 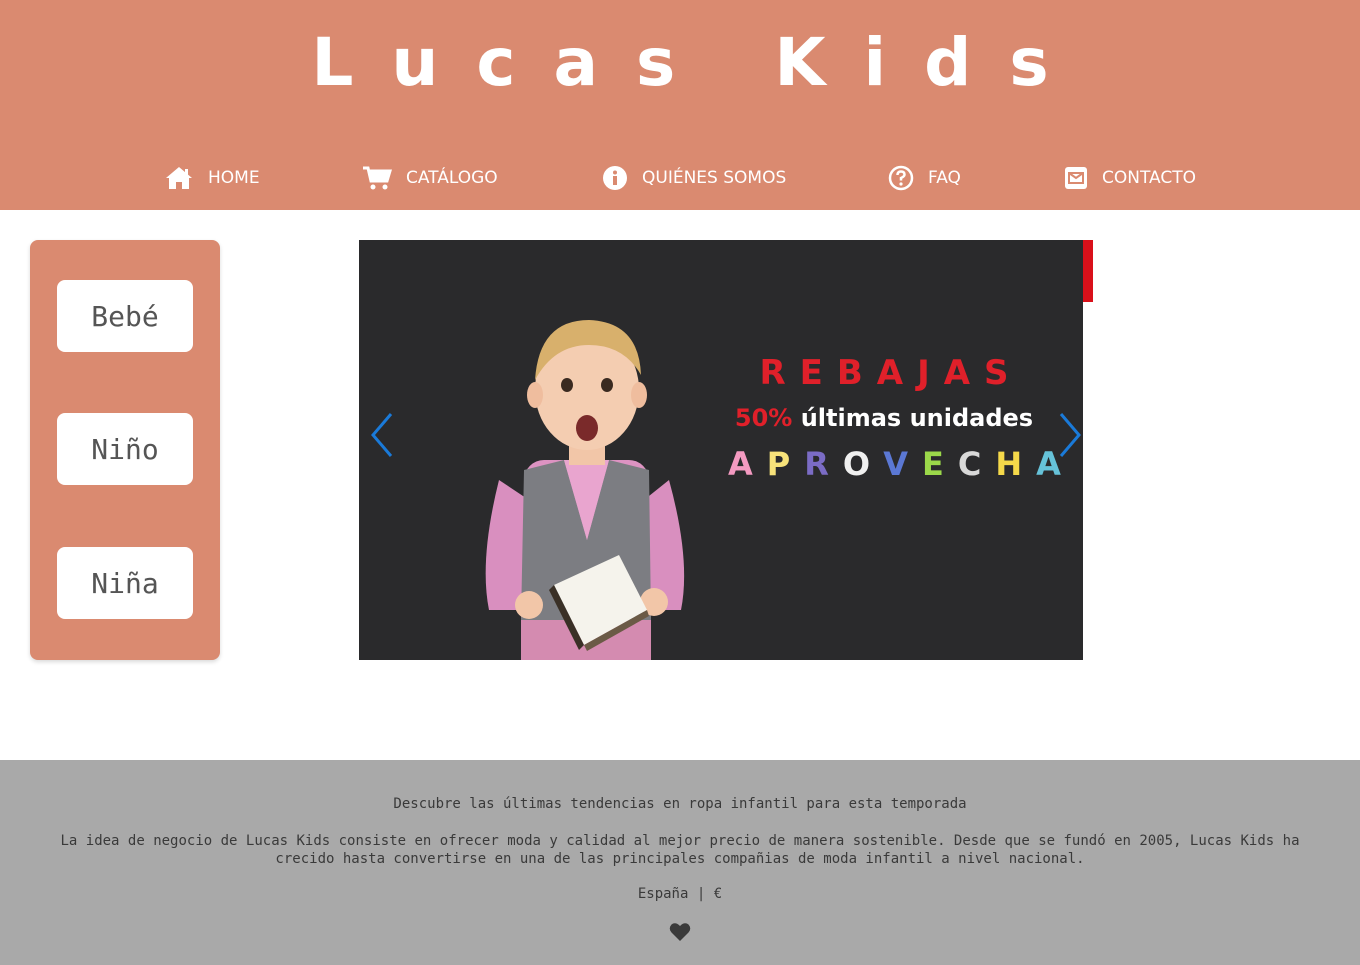 I want to click on heart-icon, so click(x=680, y=932).